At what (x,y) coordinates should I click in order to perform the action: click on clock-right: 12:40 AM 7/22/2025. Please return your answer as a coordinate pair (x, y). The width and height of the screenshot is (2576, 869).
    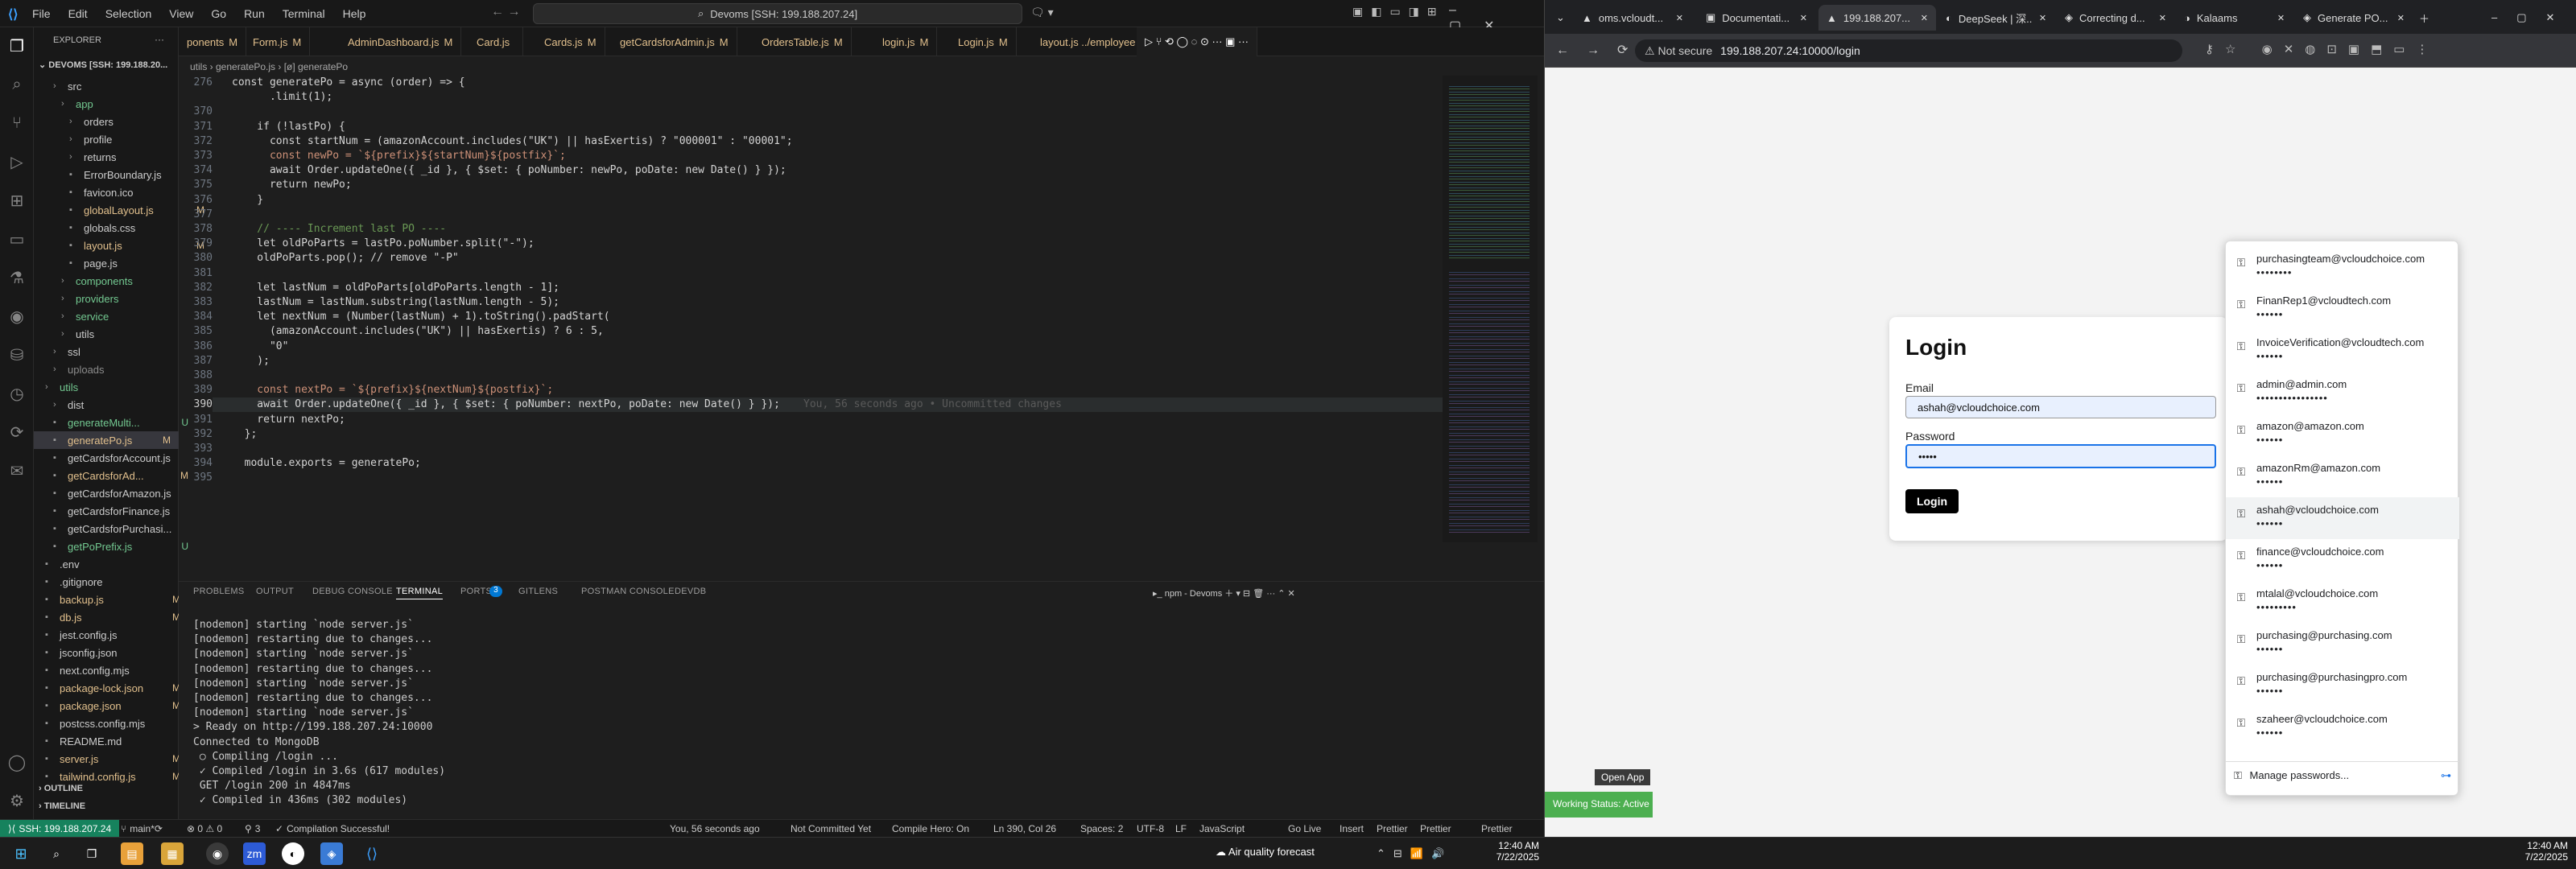
    Looking at the image, I should click on (2540, 852).